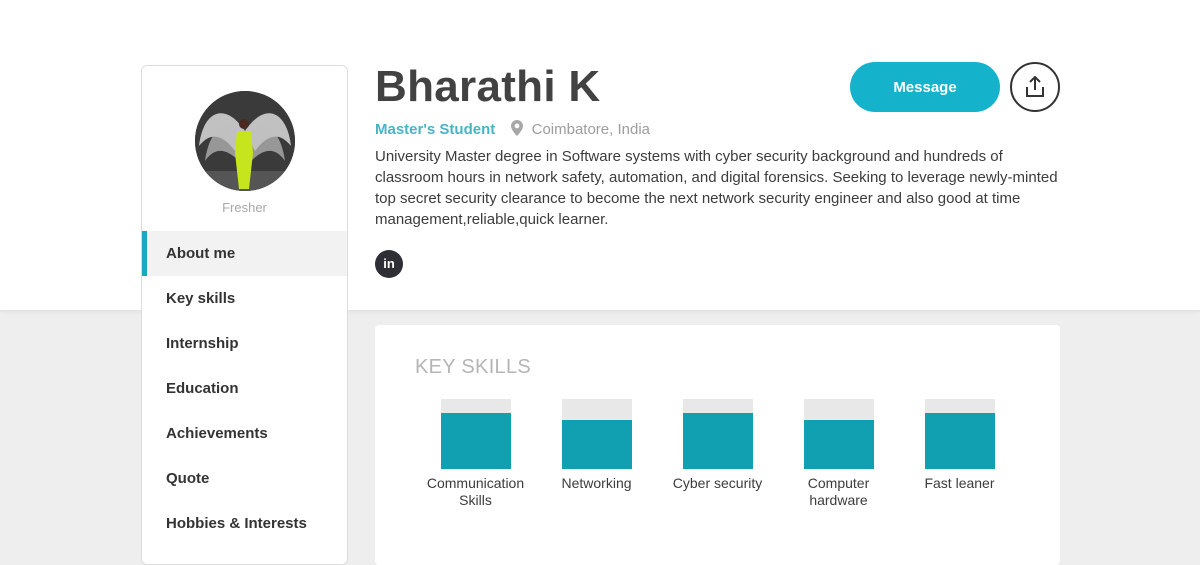 Image resolution: width=1200 pixels, height=565 pixels. I want to click on sidebar-item-achievements: Achievements, so click(244, 433).